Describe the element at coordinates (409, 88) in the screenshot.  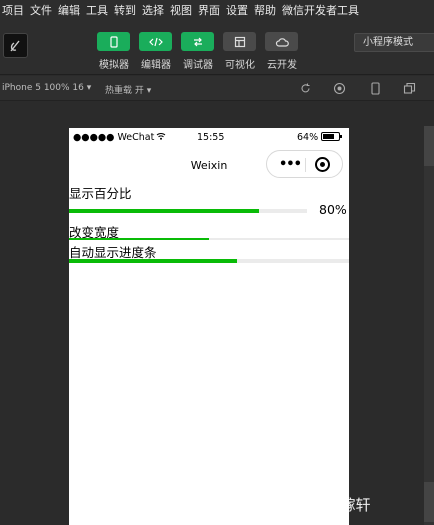
I see `popout-icon` at that location.